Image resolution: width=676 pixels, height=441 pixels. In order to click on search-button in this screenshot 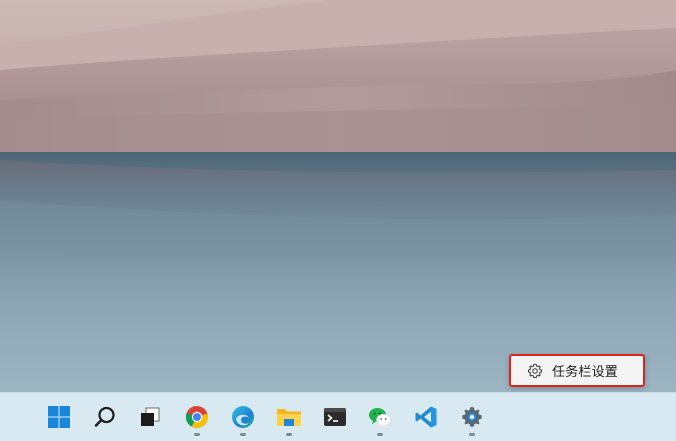, I will do `click(105, 417)`.